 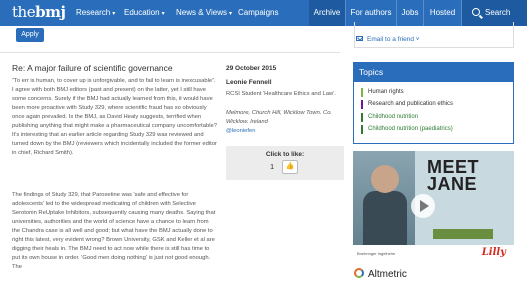 I want to click on email-to-friend-link: Email to a friend ˅, so click(x=388, y=39).